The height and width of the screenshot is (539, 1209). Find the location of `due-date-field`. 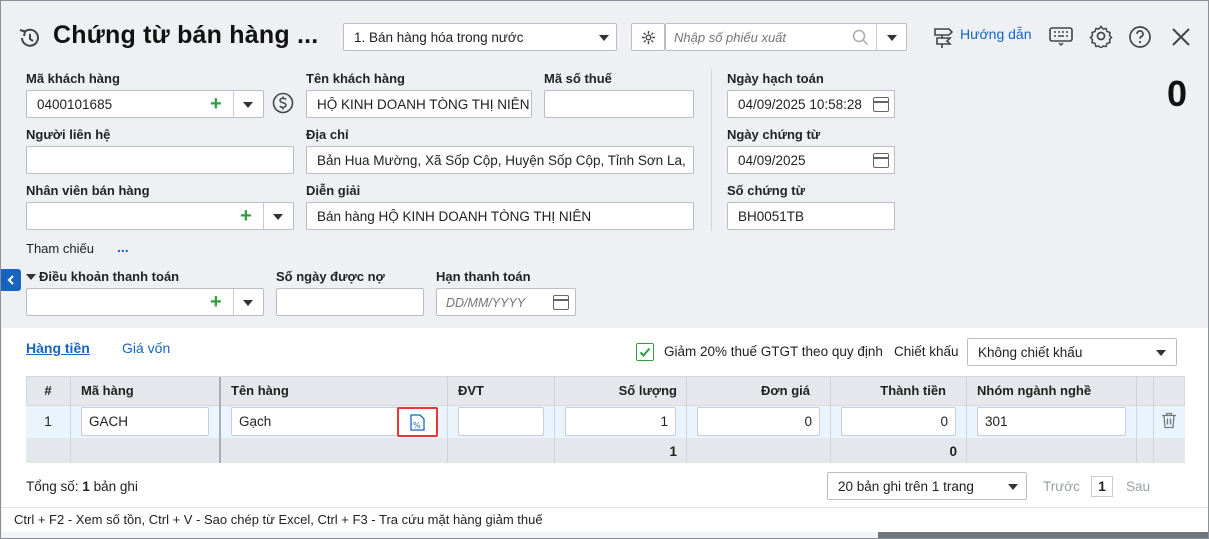

due-date-field is located at coordinates (506, 302).